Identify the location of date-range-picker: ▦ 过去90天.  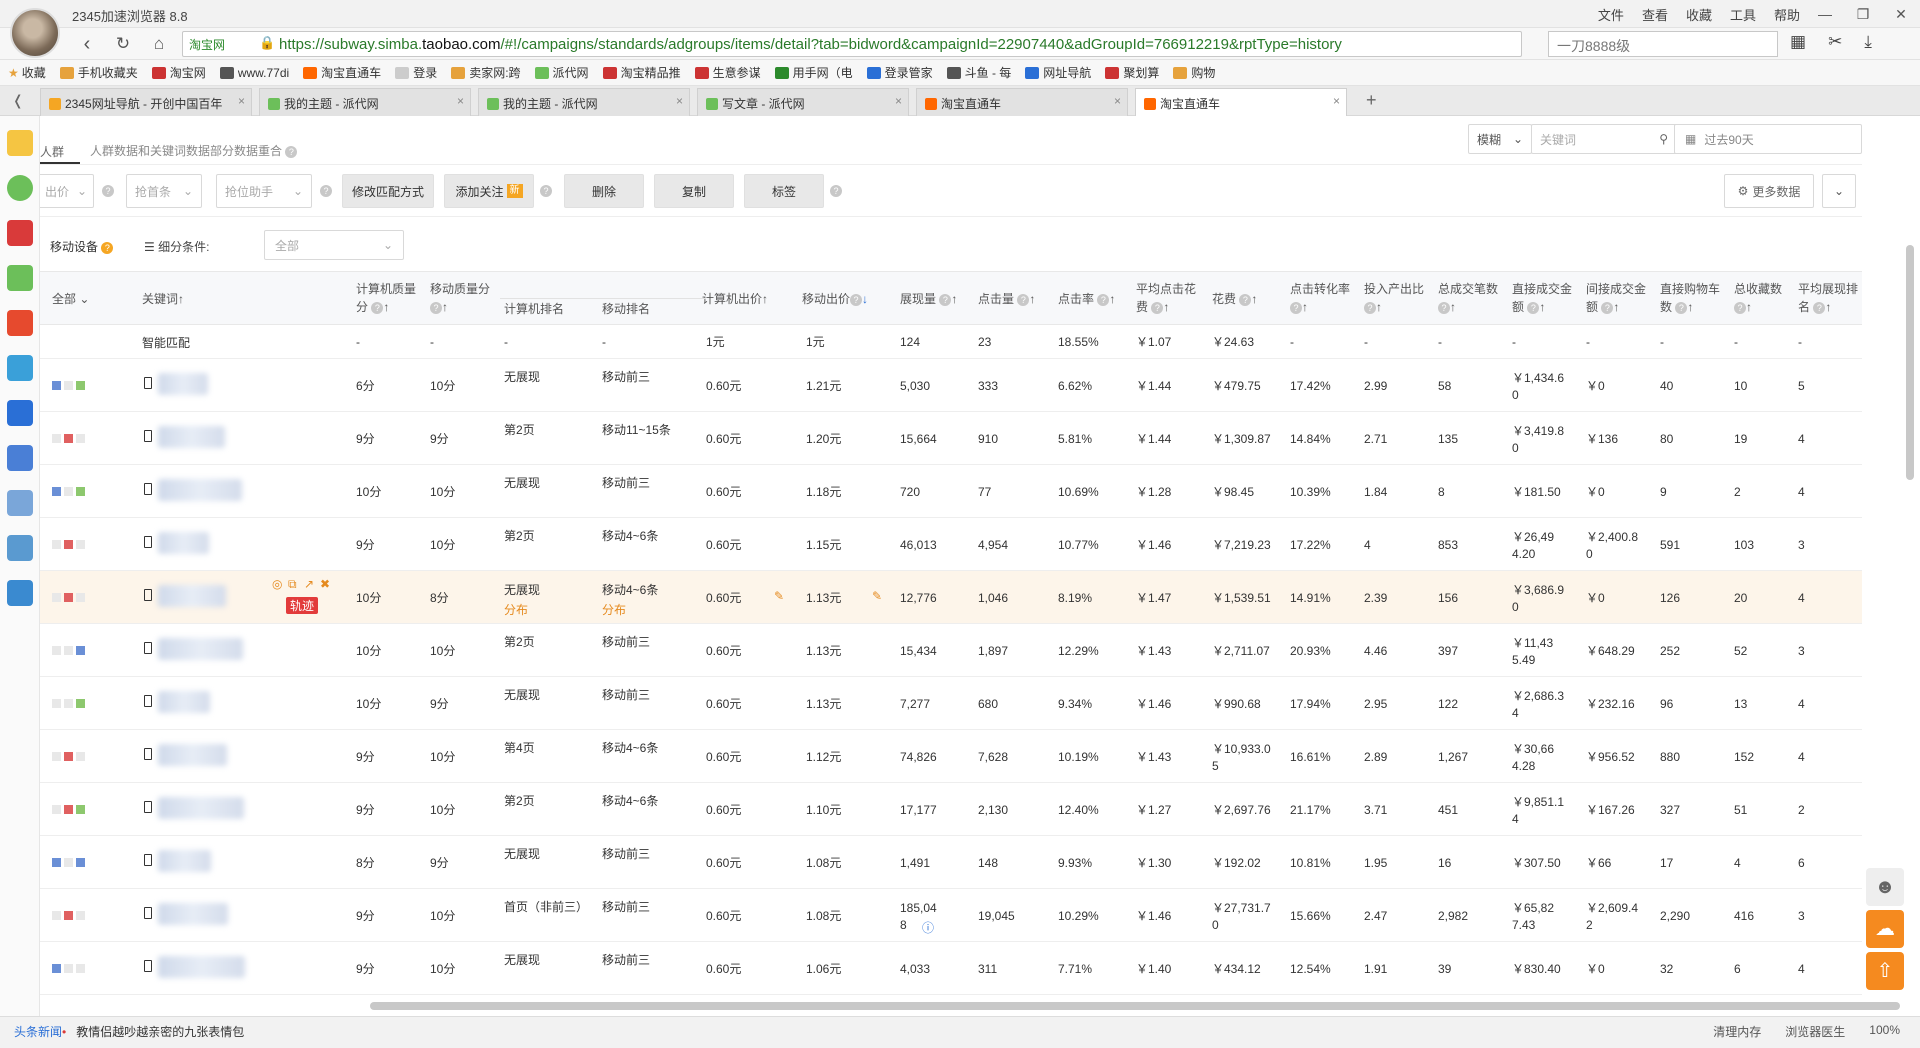
(1768, 139).